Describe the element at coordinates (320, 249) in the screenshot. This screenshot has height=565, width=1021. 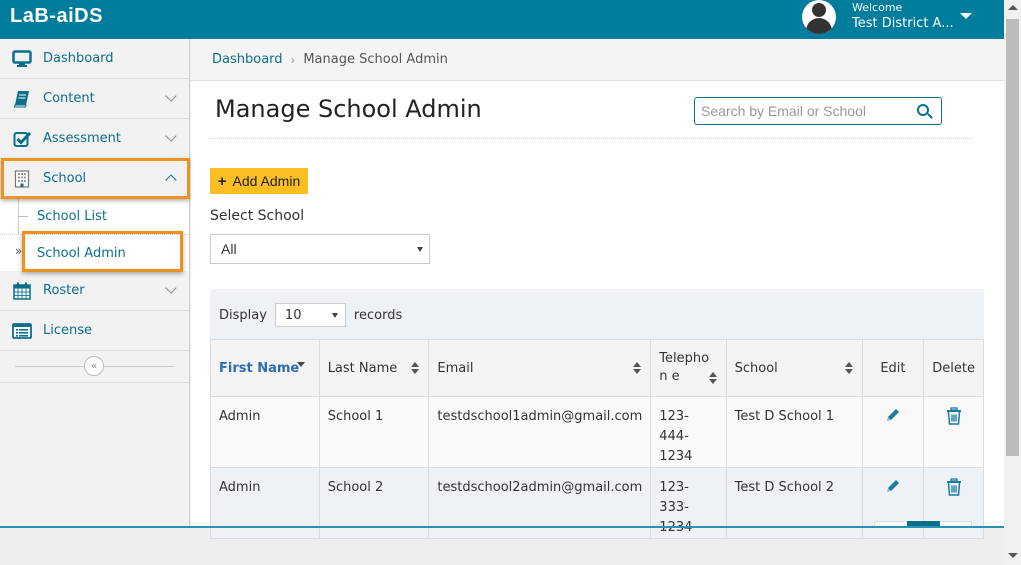
I see `school-select: All` at that location.